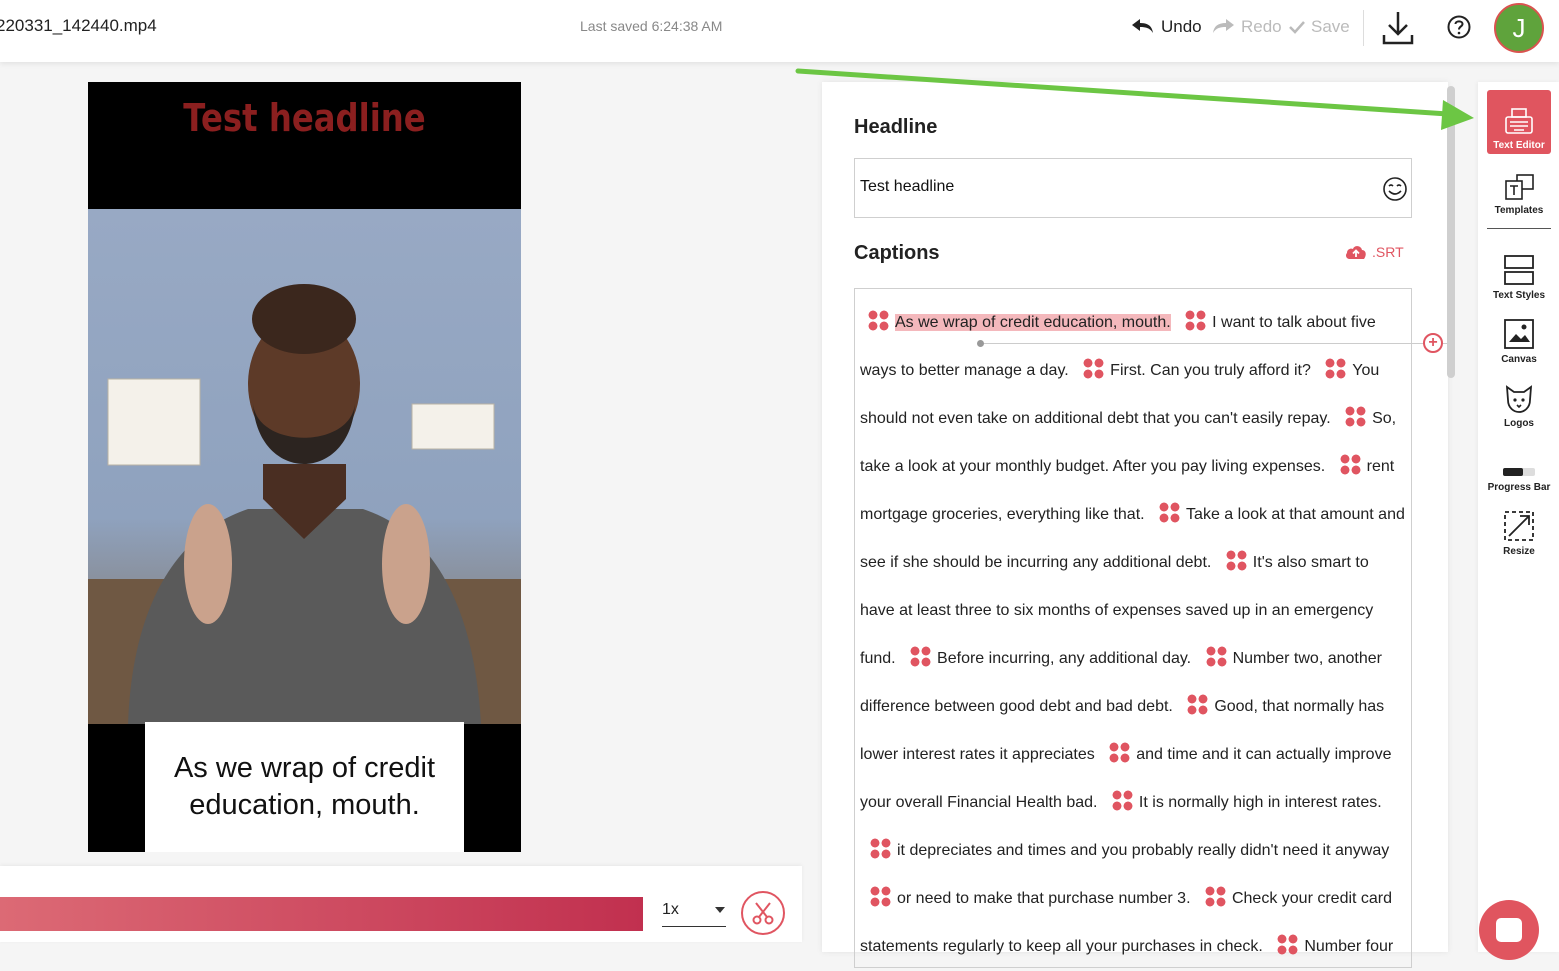  What do you see at coordinates (651, 26) in the screenshot?
I see `last-saved-status: Last saved 6:24:38 AM` at bounding box center [651, 26].